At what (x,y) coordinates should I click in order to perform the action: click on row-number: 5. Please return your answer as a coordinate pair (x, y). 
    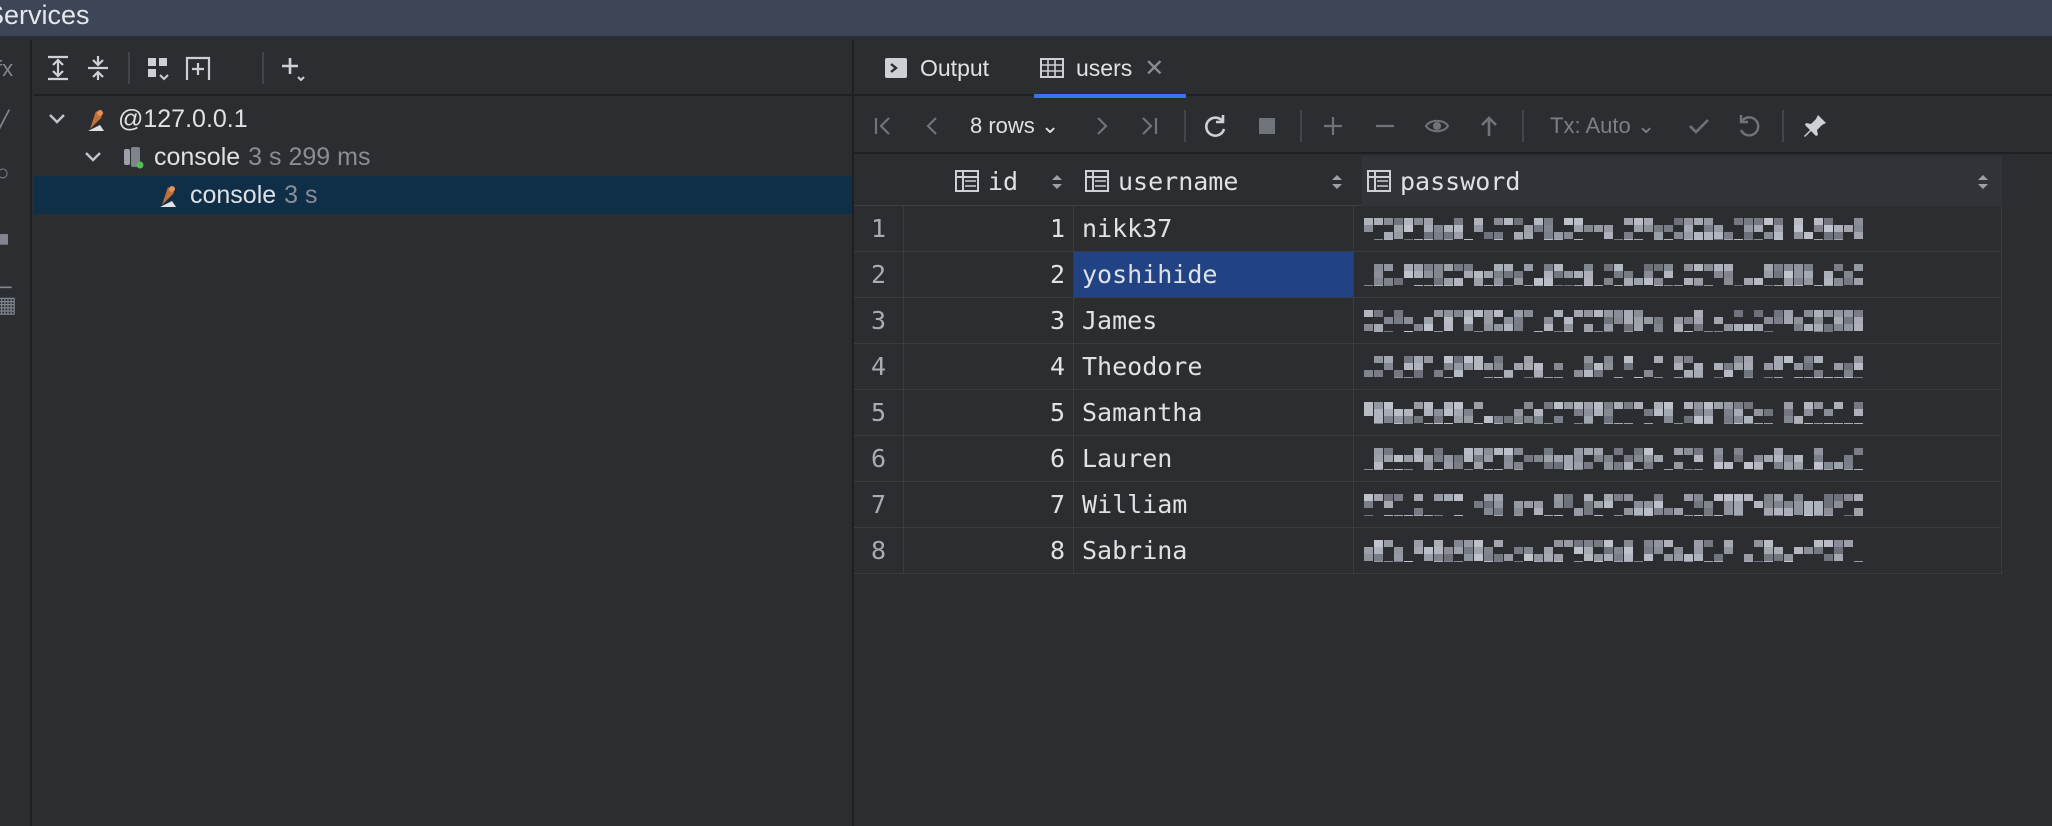
    Looking at the image, I should click on (879, 412).